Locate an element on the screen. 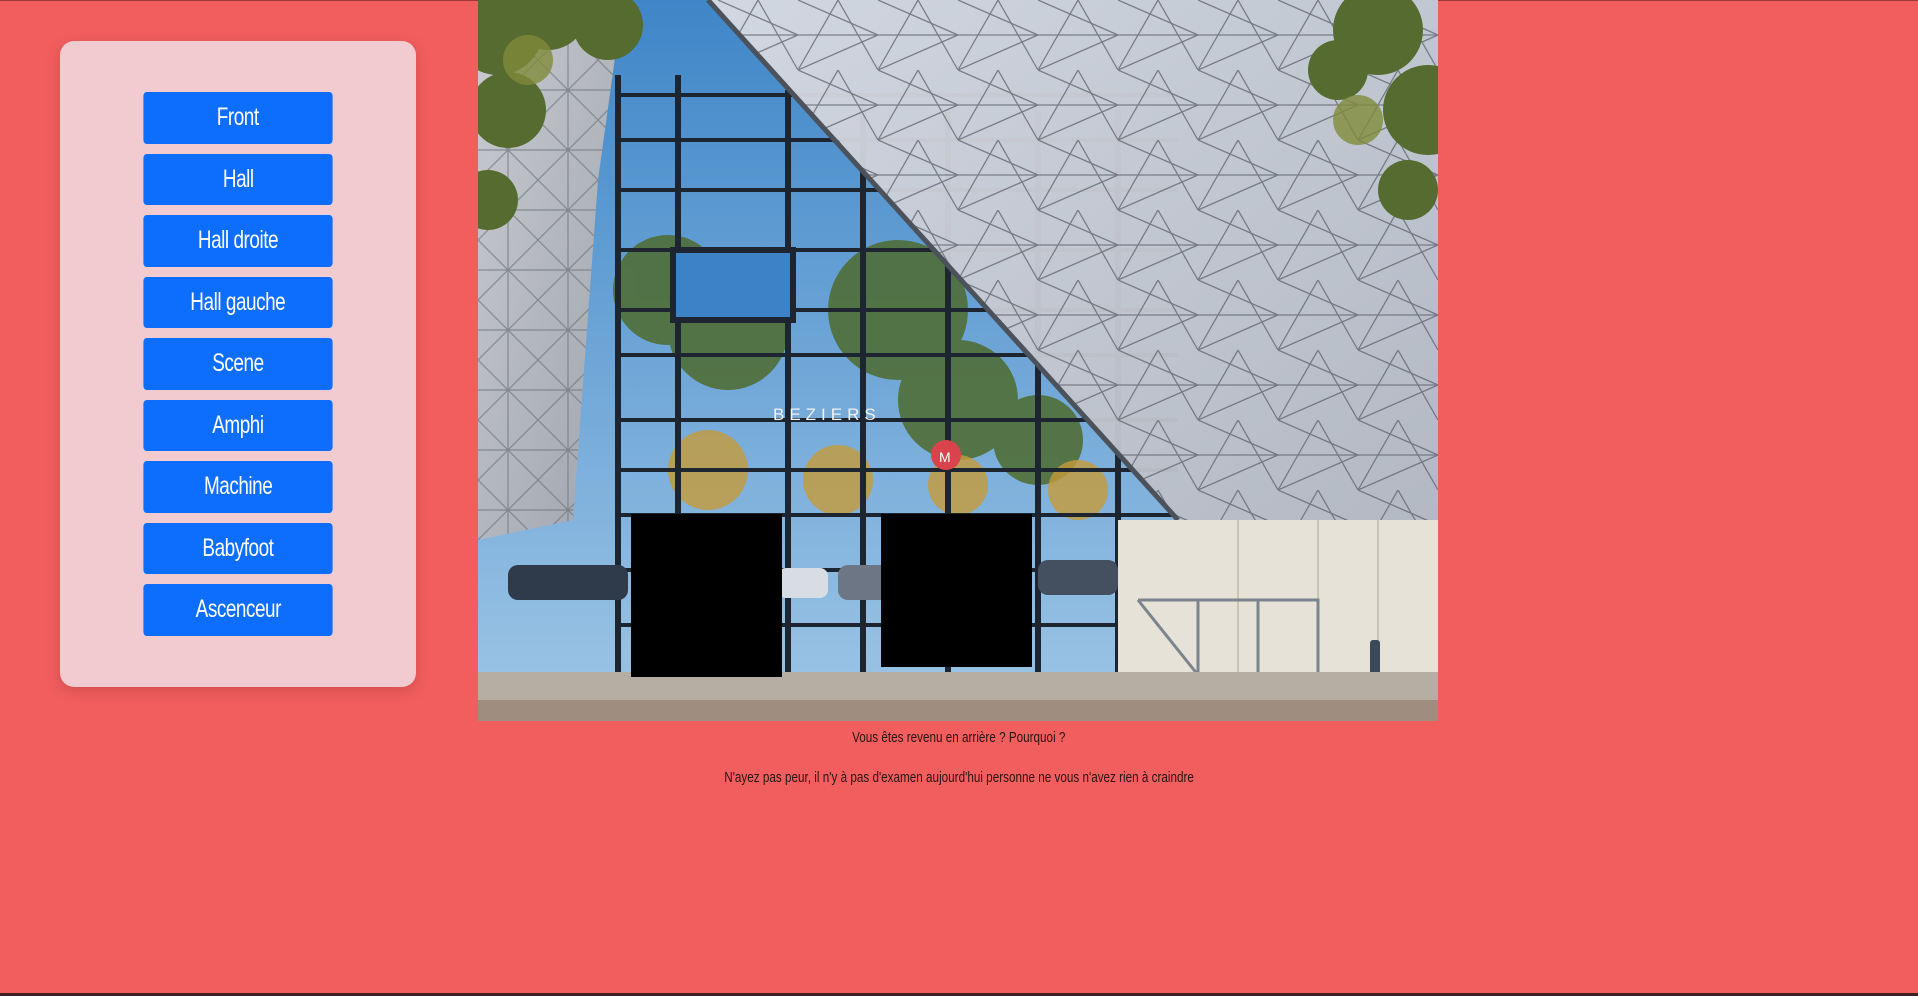  nav-button-front: Front is located at coordinates (238, 118).